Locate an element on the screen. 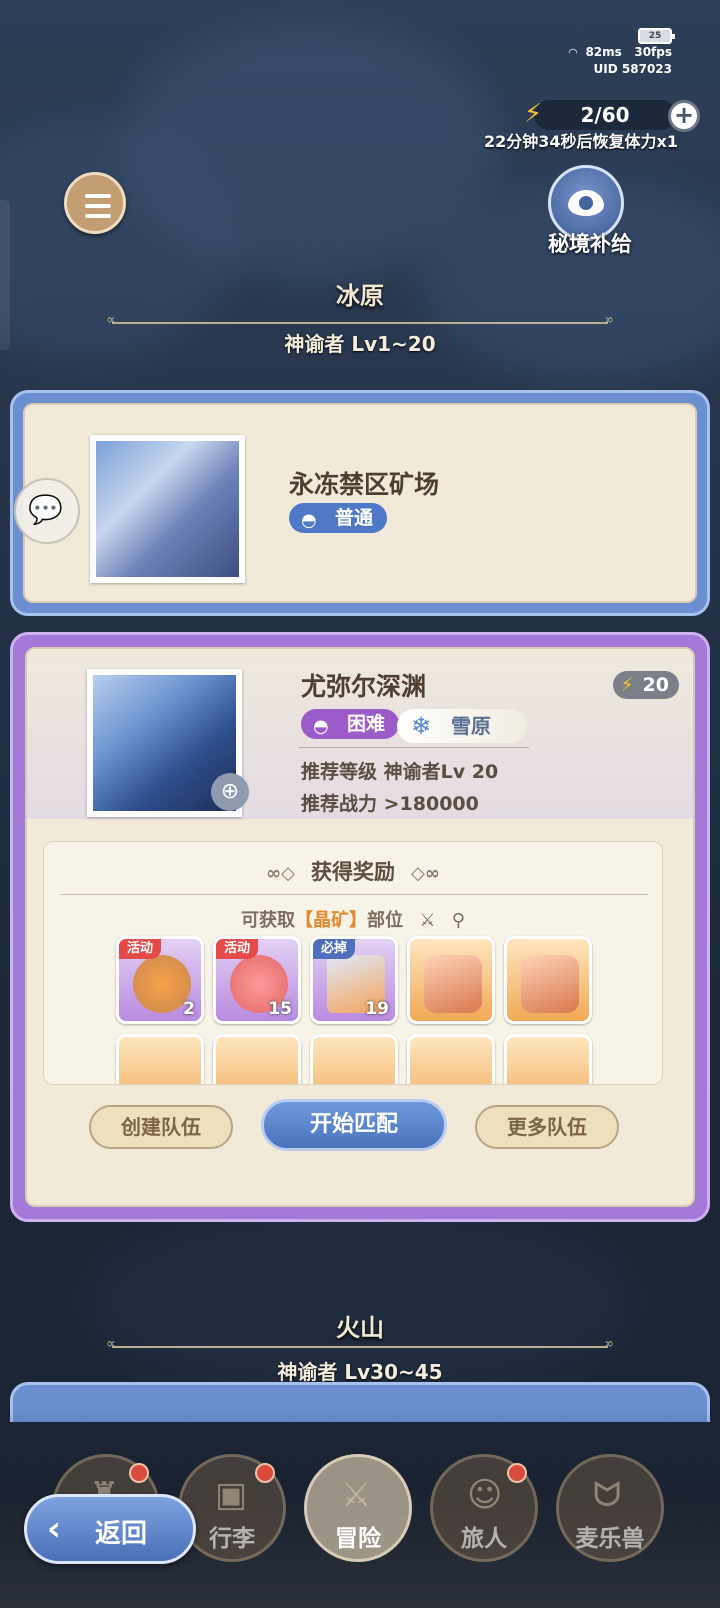 This screenshot has width=720, height=1608. battery-icon: 25 is located at coordinates (656, 36).